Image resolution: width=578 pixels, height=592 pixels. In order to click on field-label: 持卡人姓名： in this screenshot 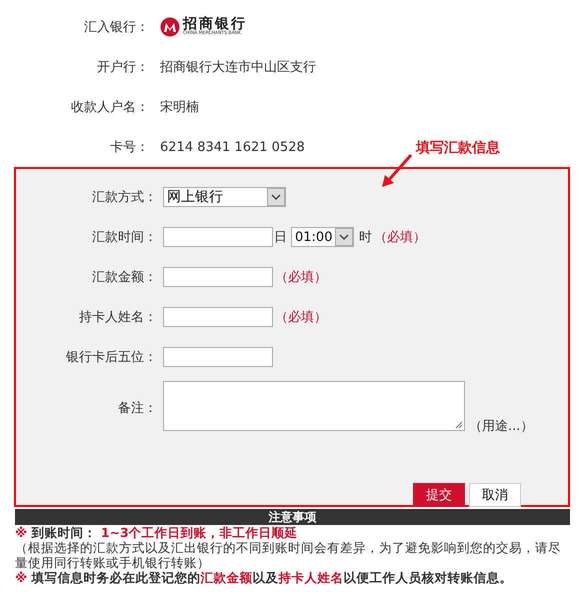, I will do `click(118, 317)`.